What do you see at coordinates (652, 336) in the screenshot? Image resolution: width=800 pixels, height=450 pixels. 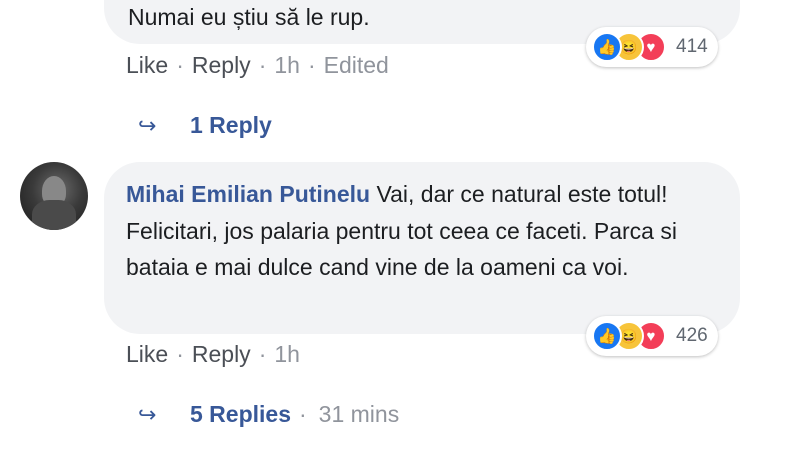 I see `reactions-summary: 👍 😆 ♥ 426` at bounding box center [652, 336].